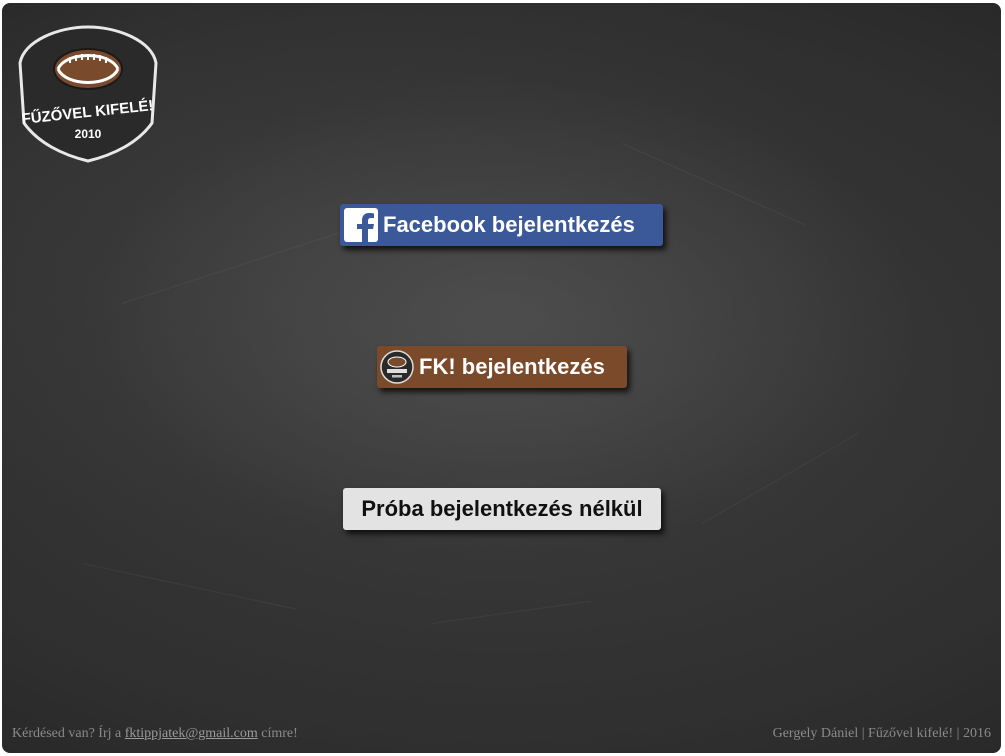  What do you see at coordinates (277, 733) in the screenshot?
I see `footer-question-suffix: címre!` at bounding box center [277, 733].